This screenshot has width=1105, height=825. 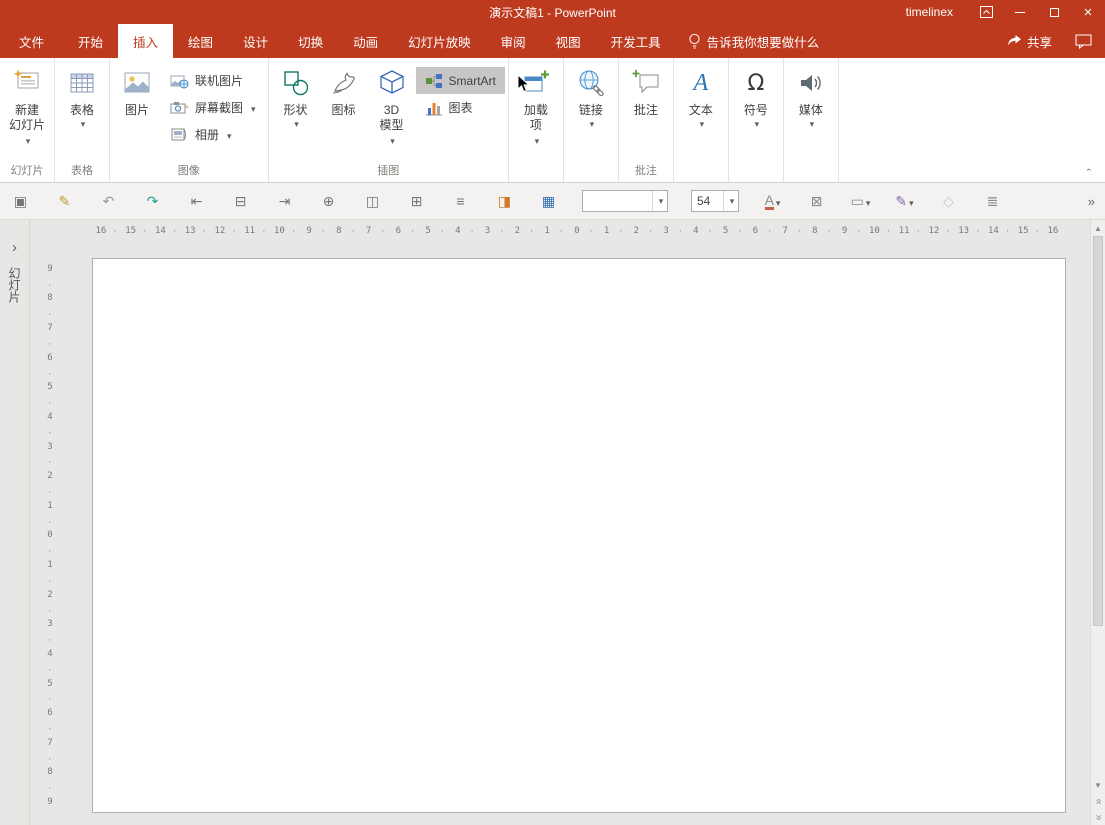 I want to click on screenshot-button: 屏幕截图, so click(x=213, y=107).